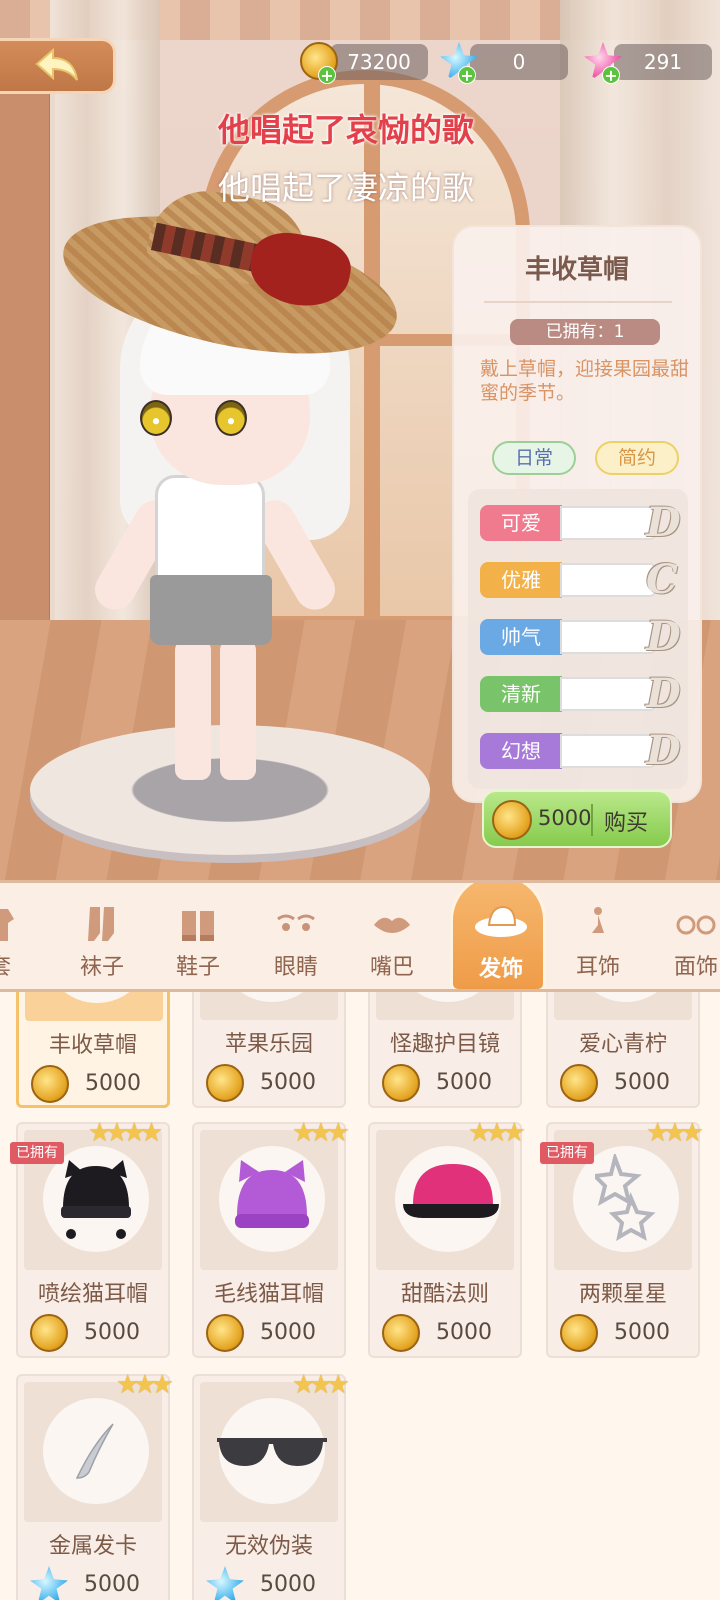 The image size is (720, 1600). I want to click on currency-pink-diamond-value: 291, so click(663, 62).